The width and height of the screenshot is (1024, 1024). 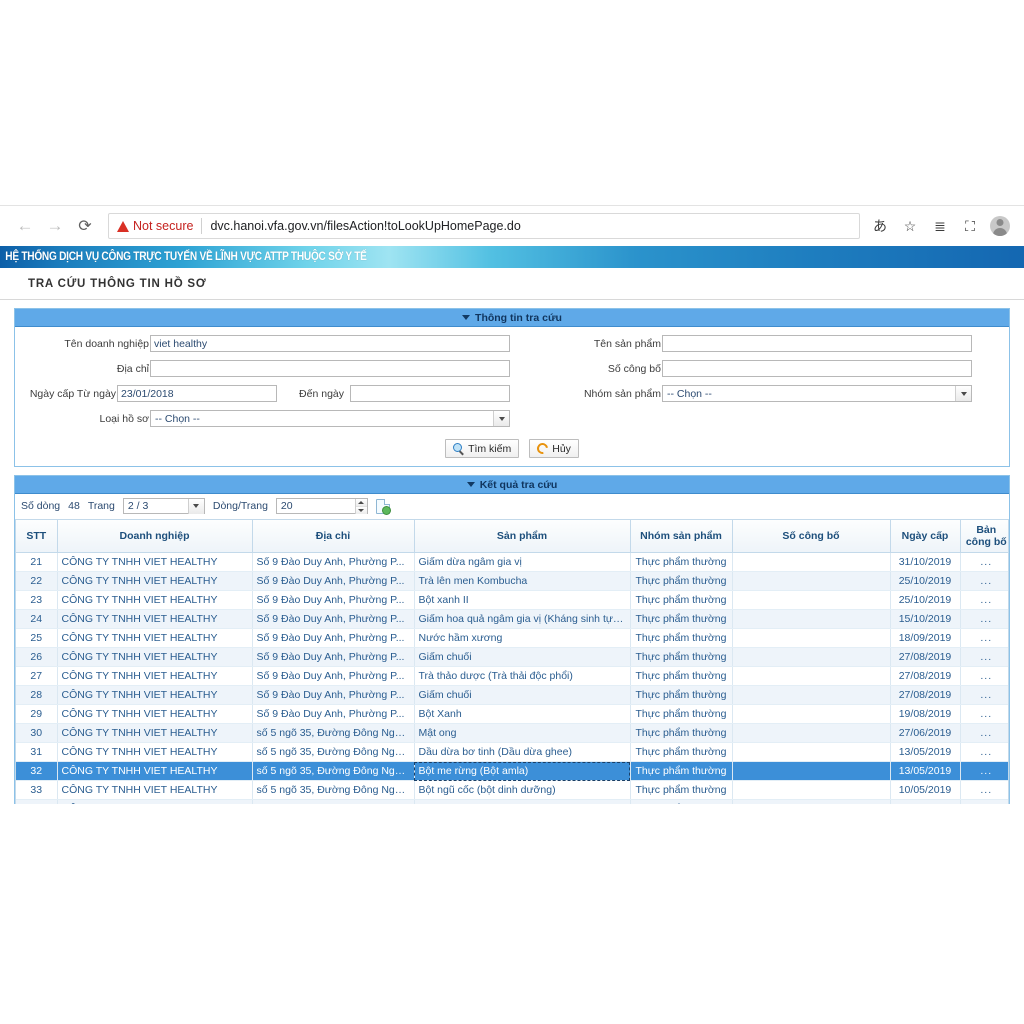 I want to click on not-secure-indicator: Not secure, so click(x=155, y=226).